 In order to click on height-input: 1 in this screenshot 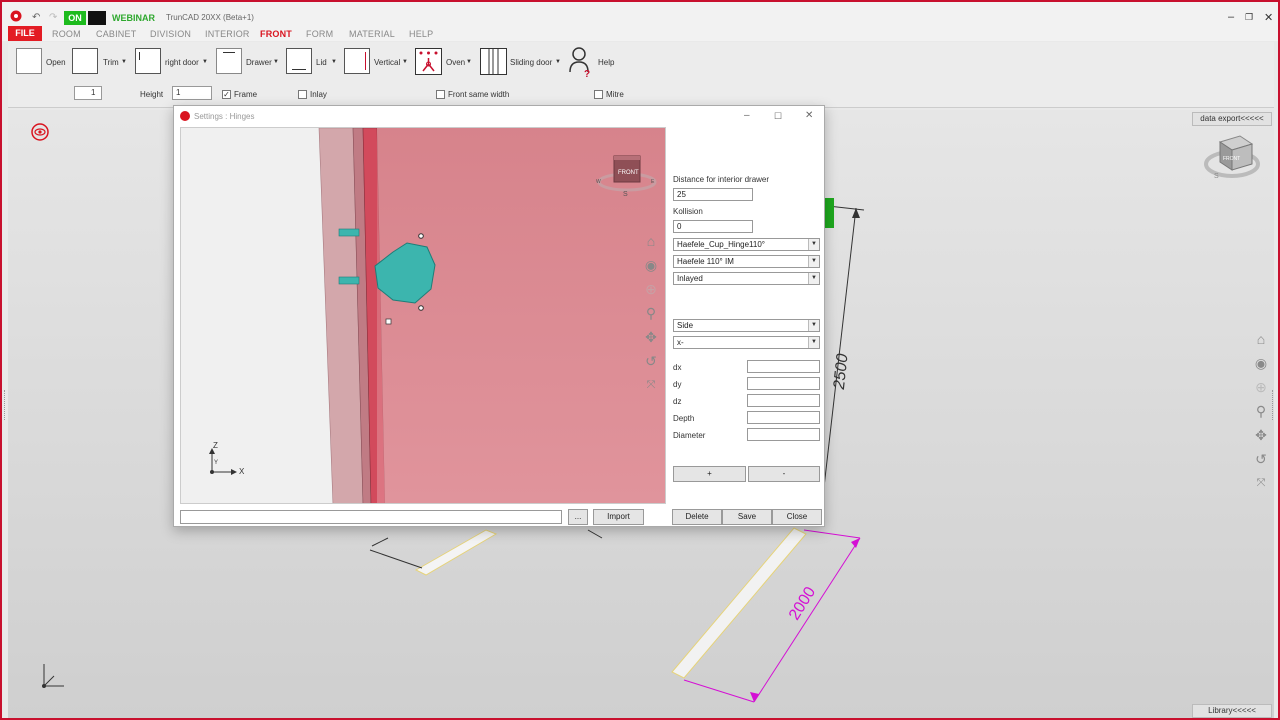, I will do `click(192, 93)`.